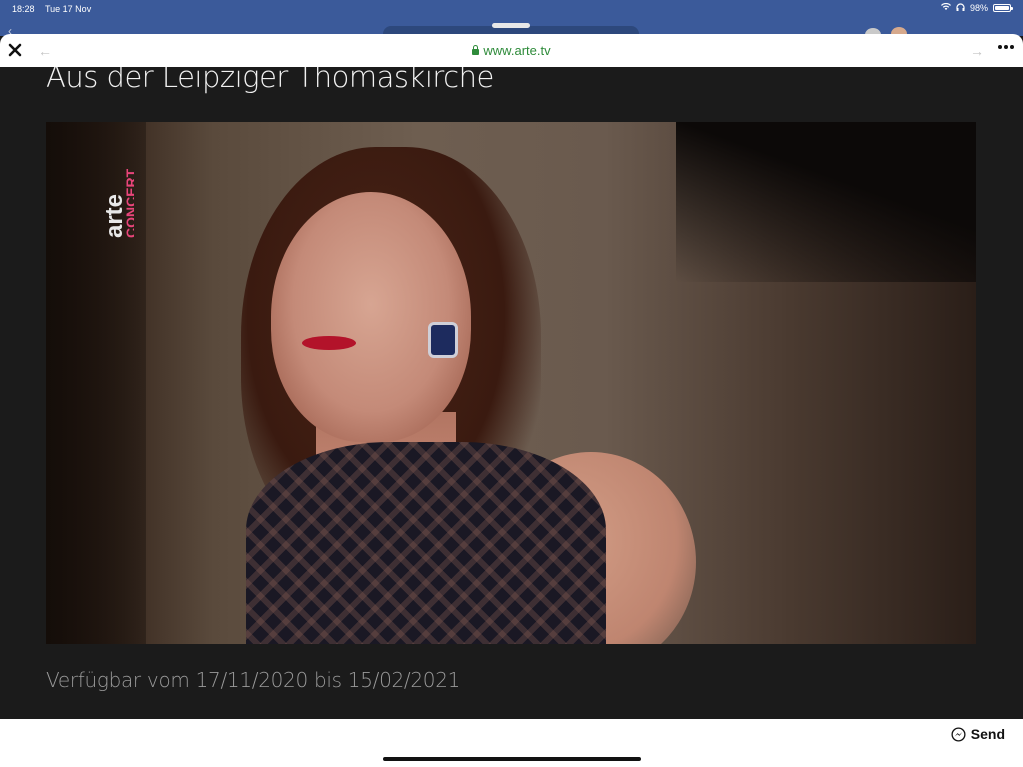  I want to click on status-indicators: 98%, so click(976, 7).